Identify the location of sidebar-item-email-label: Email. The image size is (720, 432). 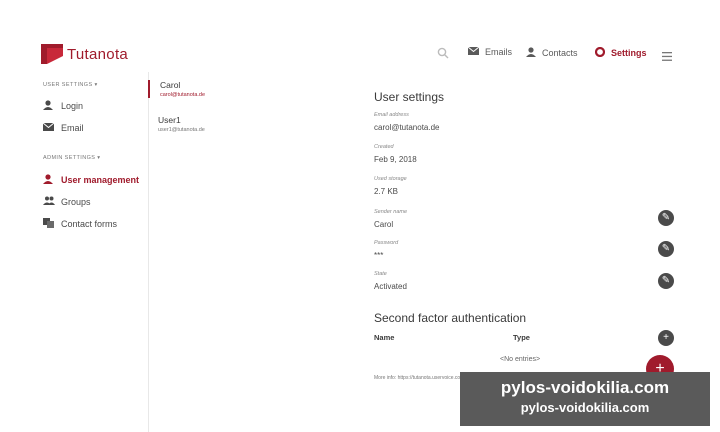
(72, 128).